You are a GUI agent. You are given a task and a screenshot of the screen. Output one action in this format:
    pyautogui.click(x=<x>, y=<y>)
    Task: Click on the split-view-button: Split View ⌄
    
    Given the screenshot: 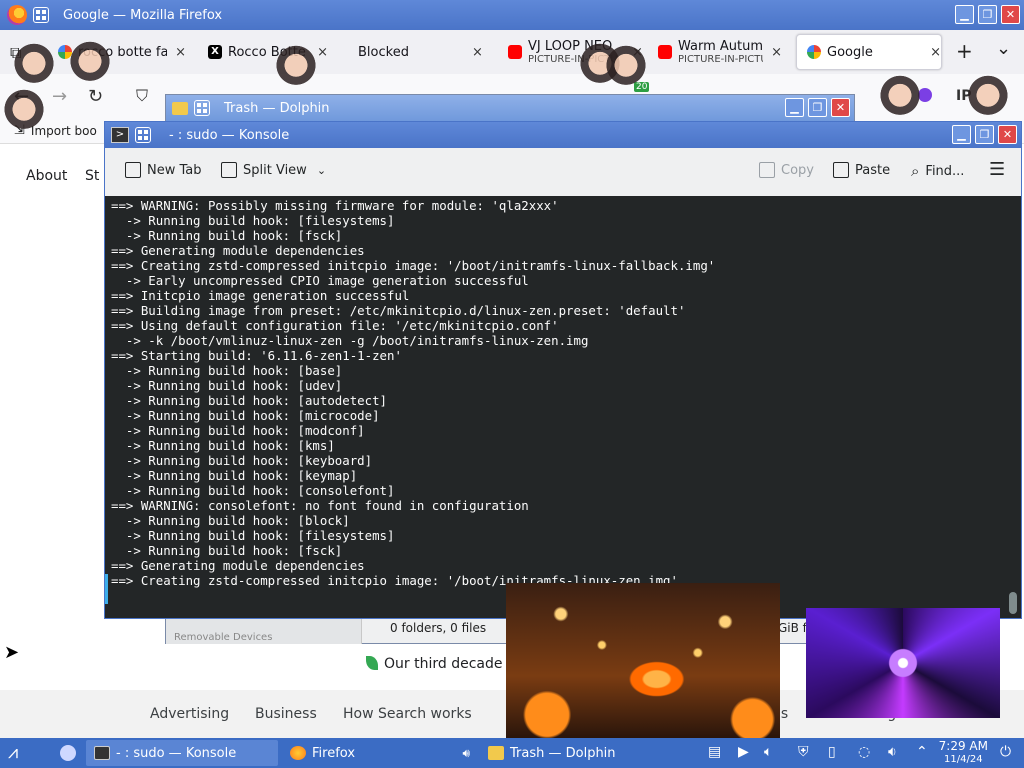 What is the action you would take?
    pyautogui.click(x=273, y=170)
    